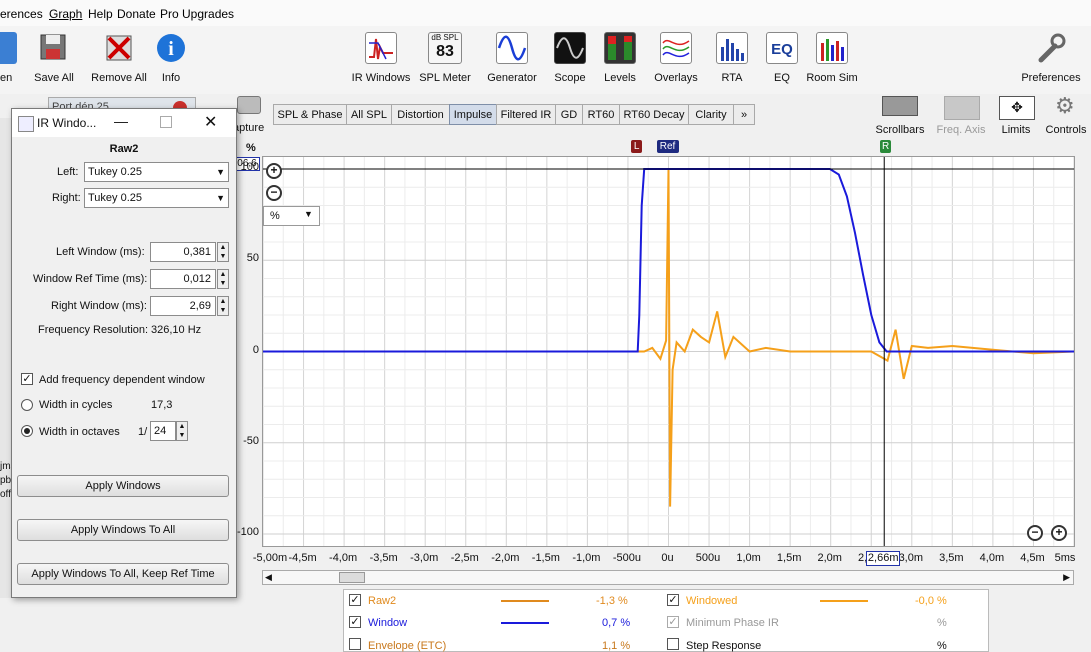  What do you see at coordinates (1066, 577) in the screenshot?
I see `scroll-right-icon: ▶` at bounding box center [1066, 577].